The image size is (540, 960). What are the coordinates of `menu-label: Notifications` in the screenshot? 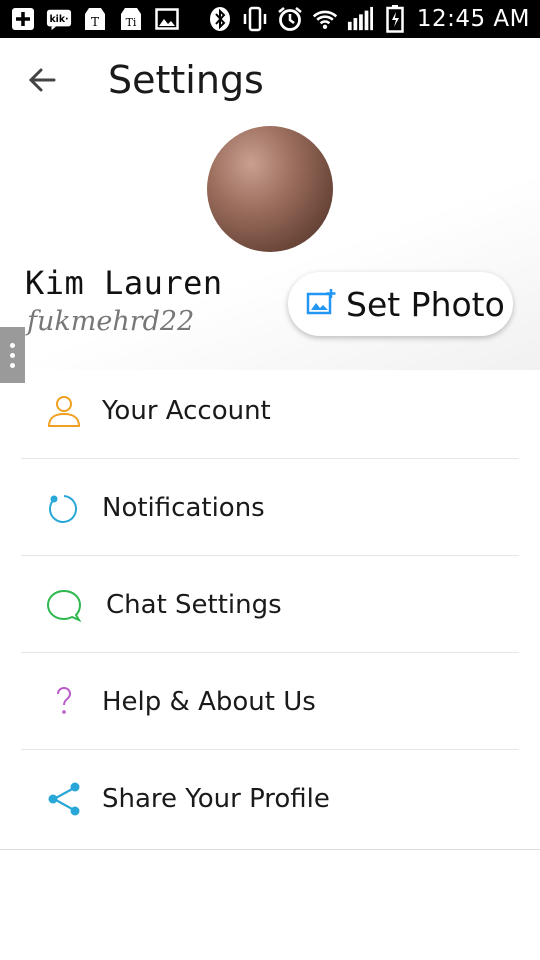 It's located at (183, 507).